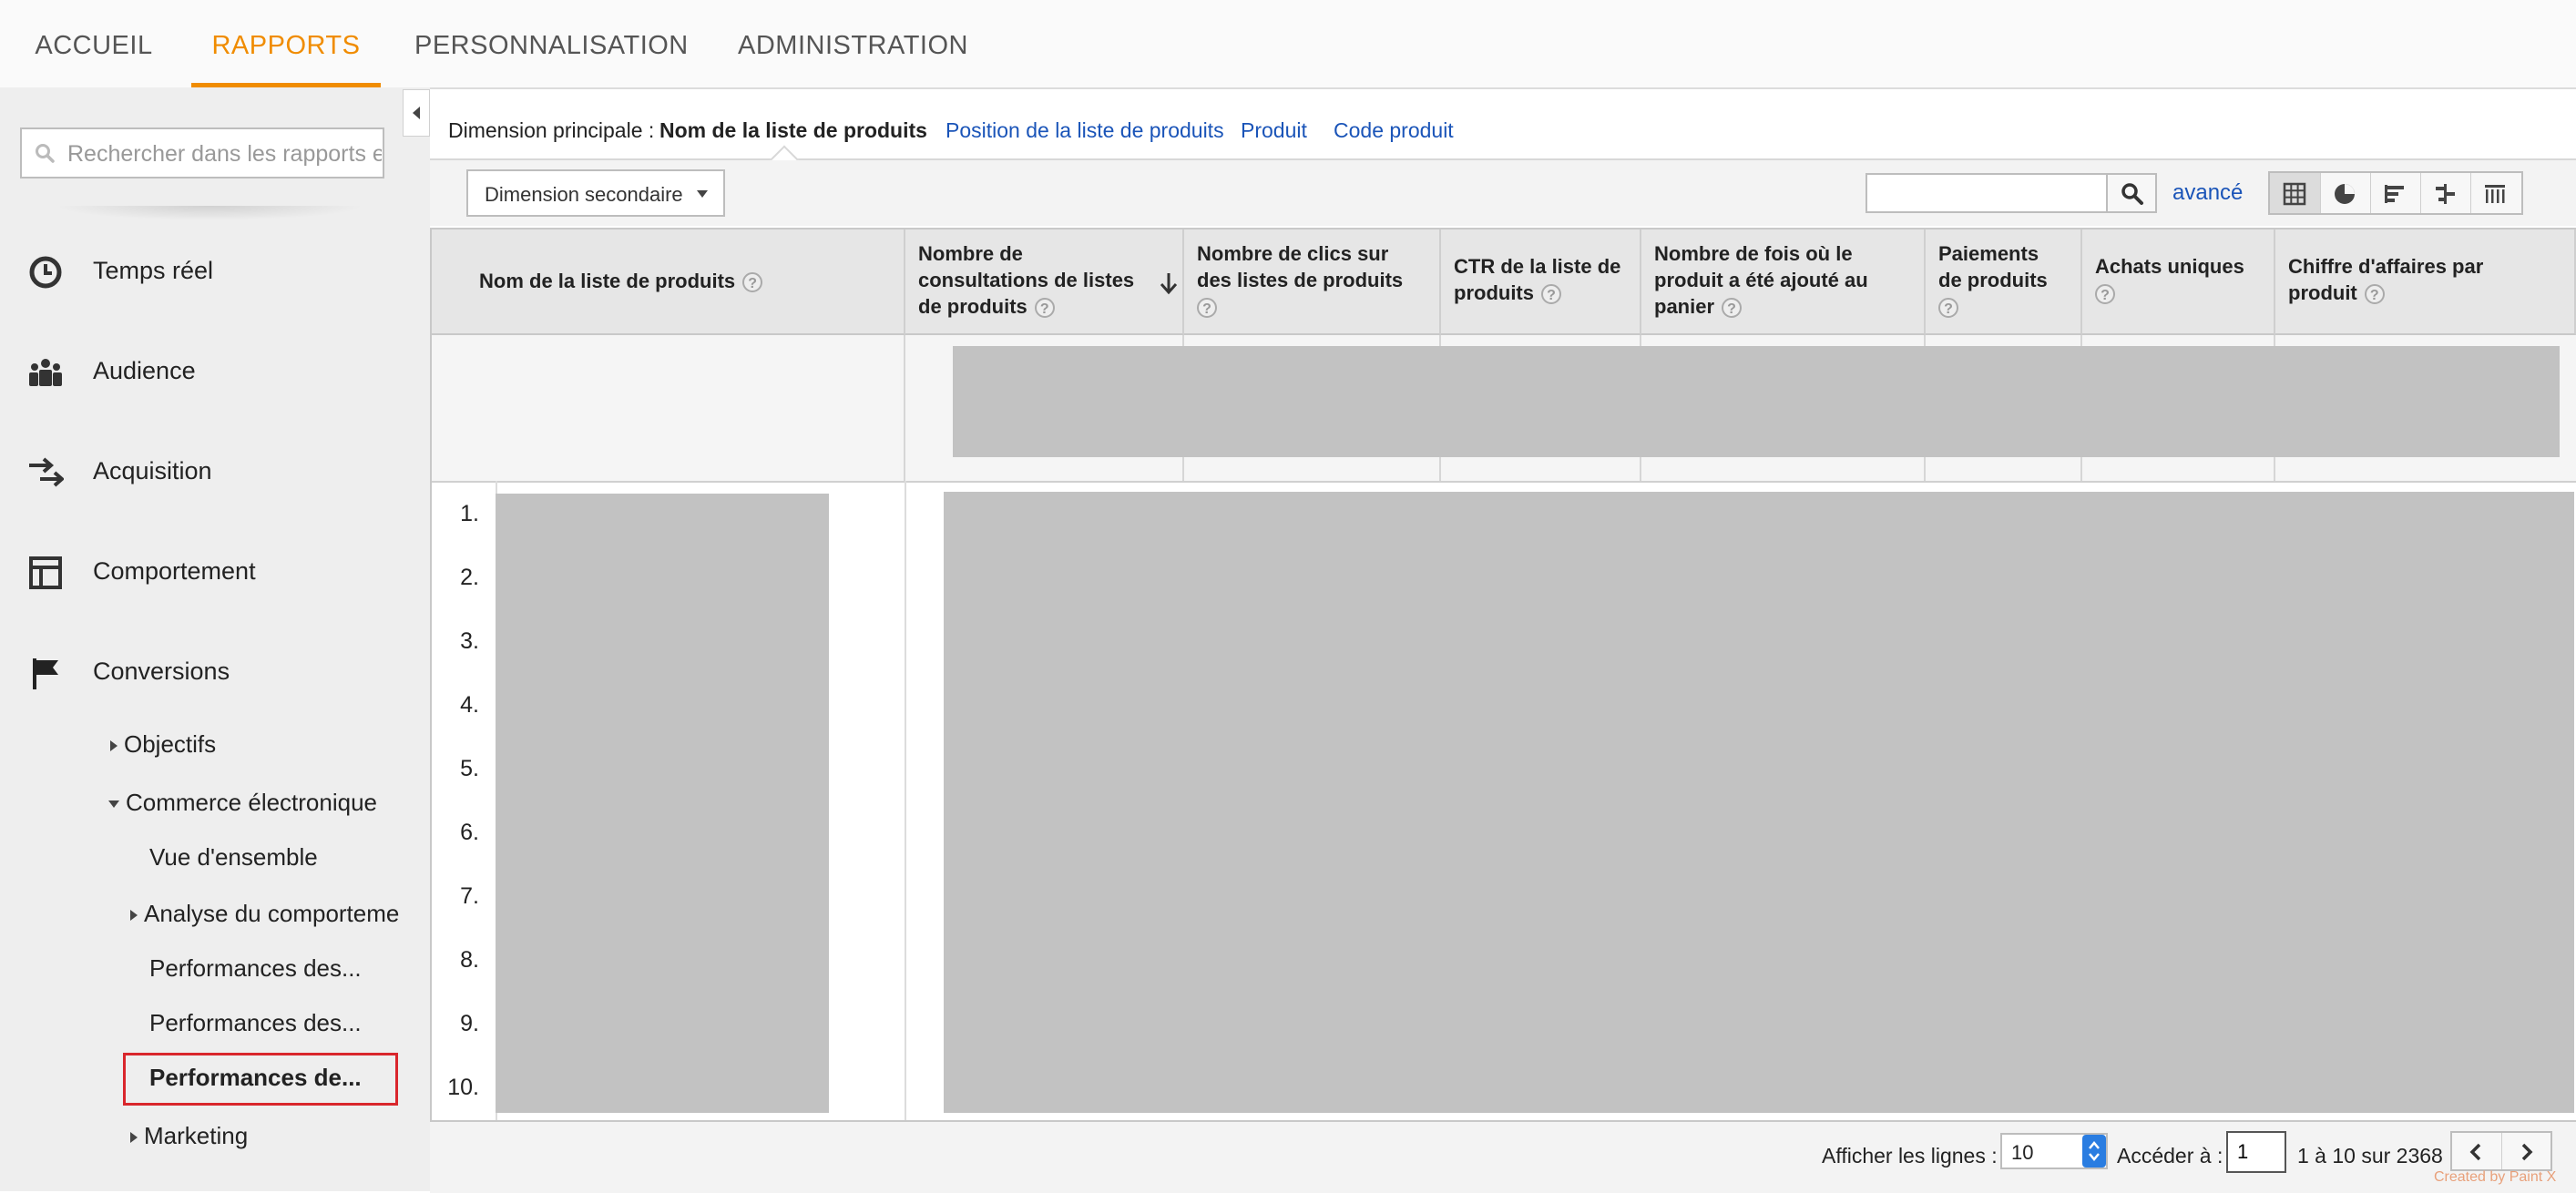  I want to click on sidebar-item-comportement: Comportement, so click(215, 571).